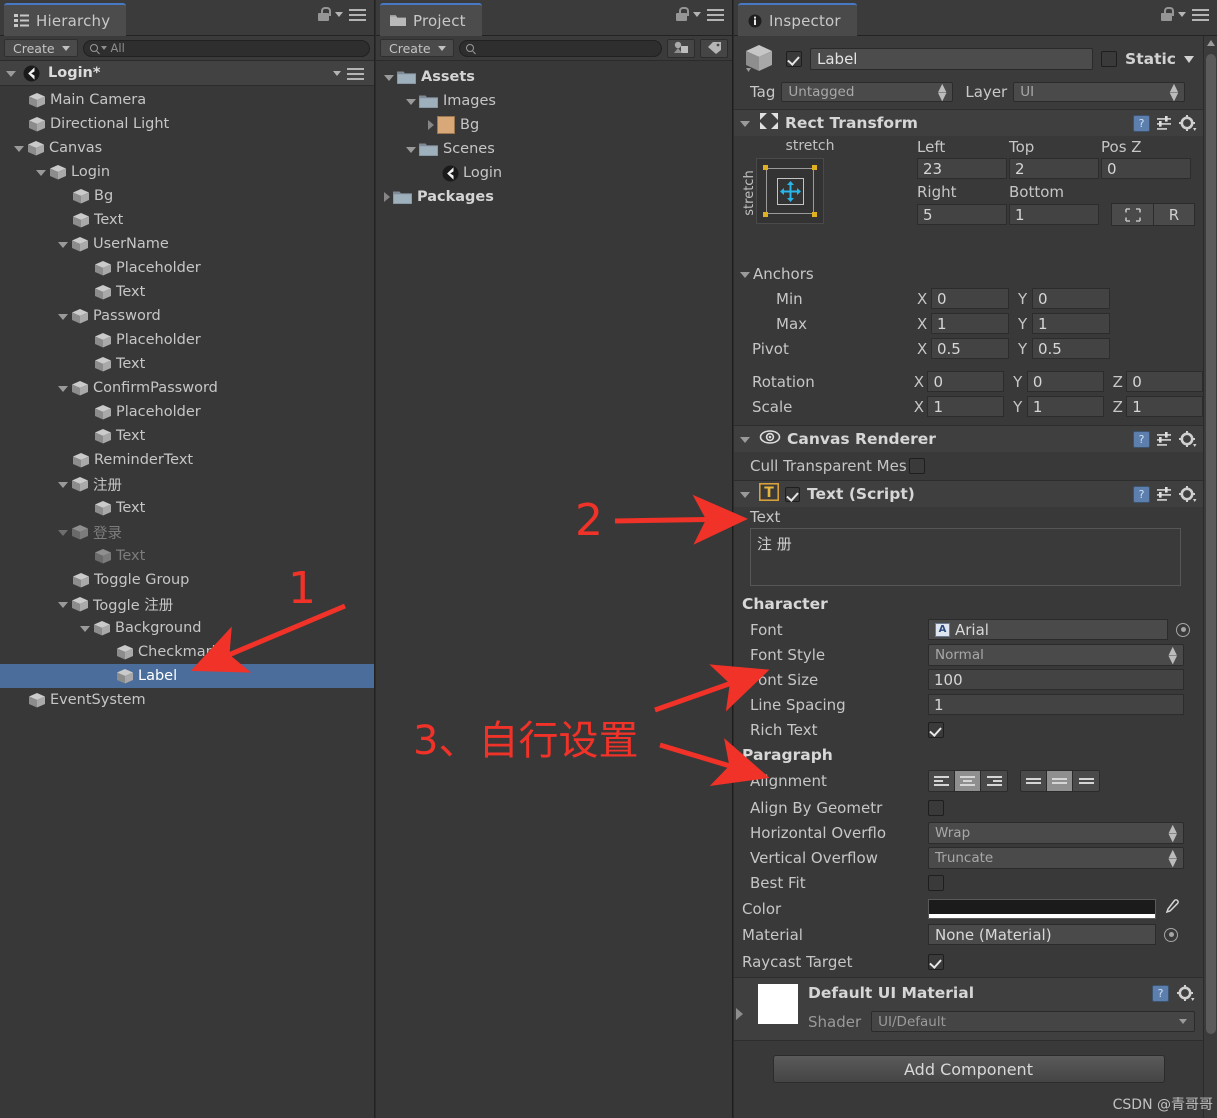  Describe the element at coordinates (1146, 168) in the screenshot. I see `posz-field: 0` at that location.